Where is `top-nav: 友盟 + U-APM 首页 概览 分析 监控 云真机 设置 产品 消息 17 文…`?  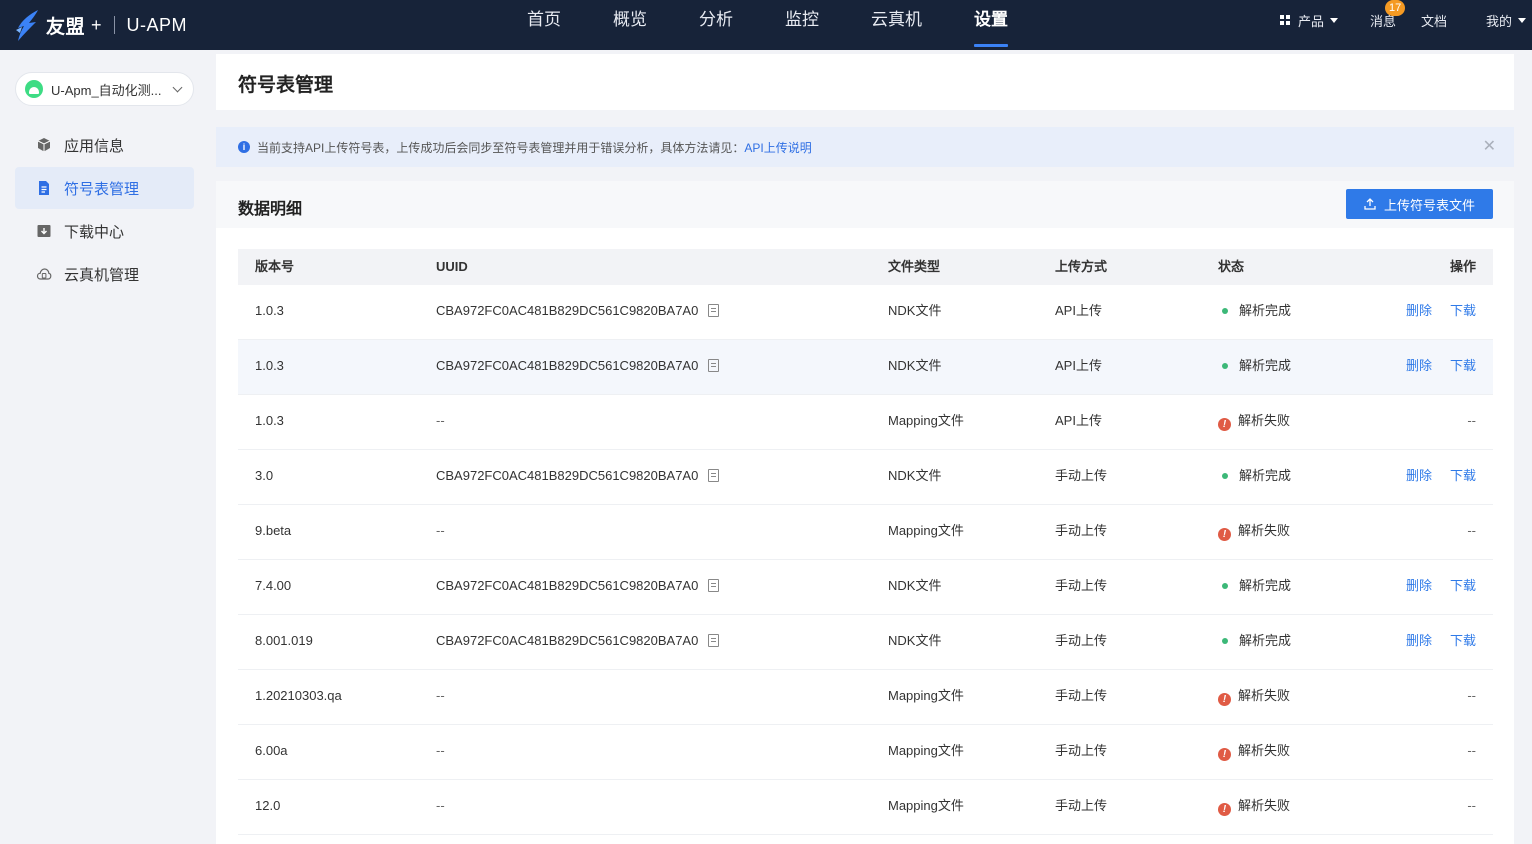
top-nav: 友盟 + U-APM 首页 概览 分析 监控 云真机 设置 产品 消息 17 文… is located at coordinates (766, 25).